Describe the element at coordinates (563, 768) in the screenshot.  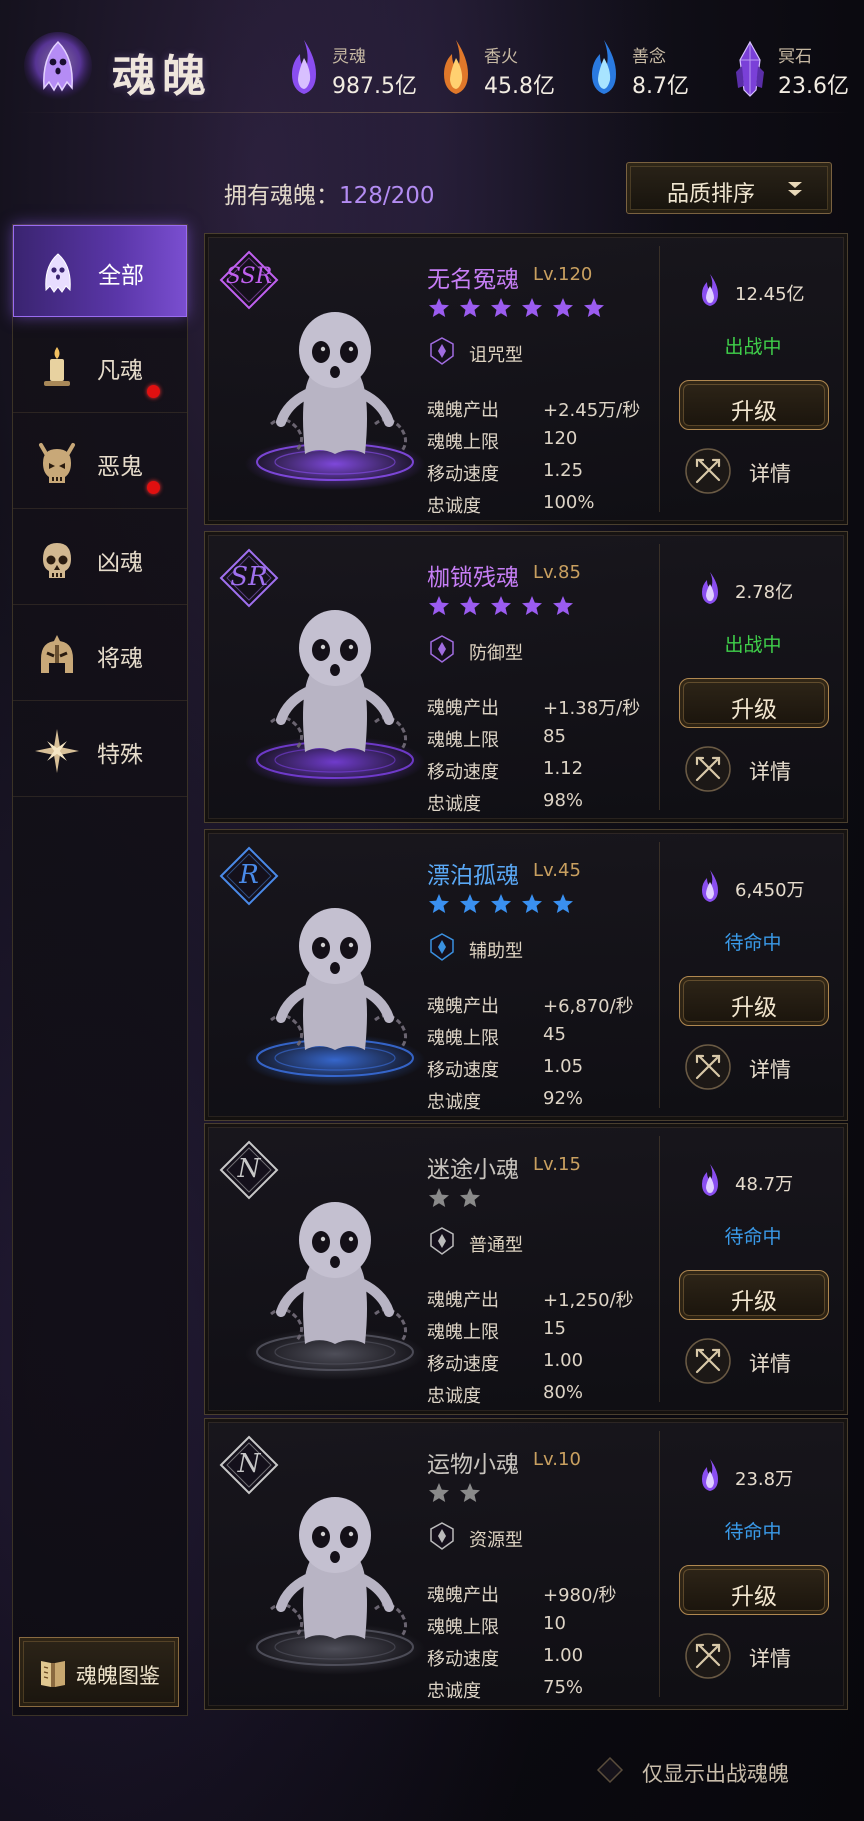
I see `stat-value: 1.12` at that location.